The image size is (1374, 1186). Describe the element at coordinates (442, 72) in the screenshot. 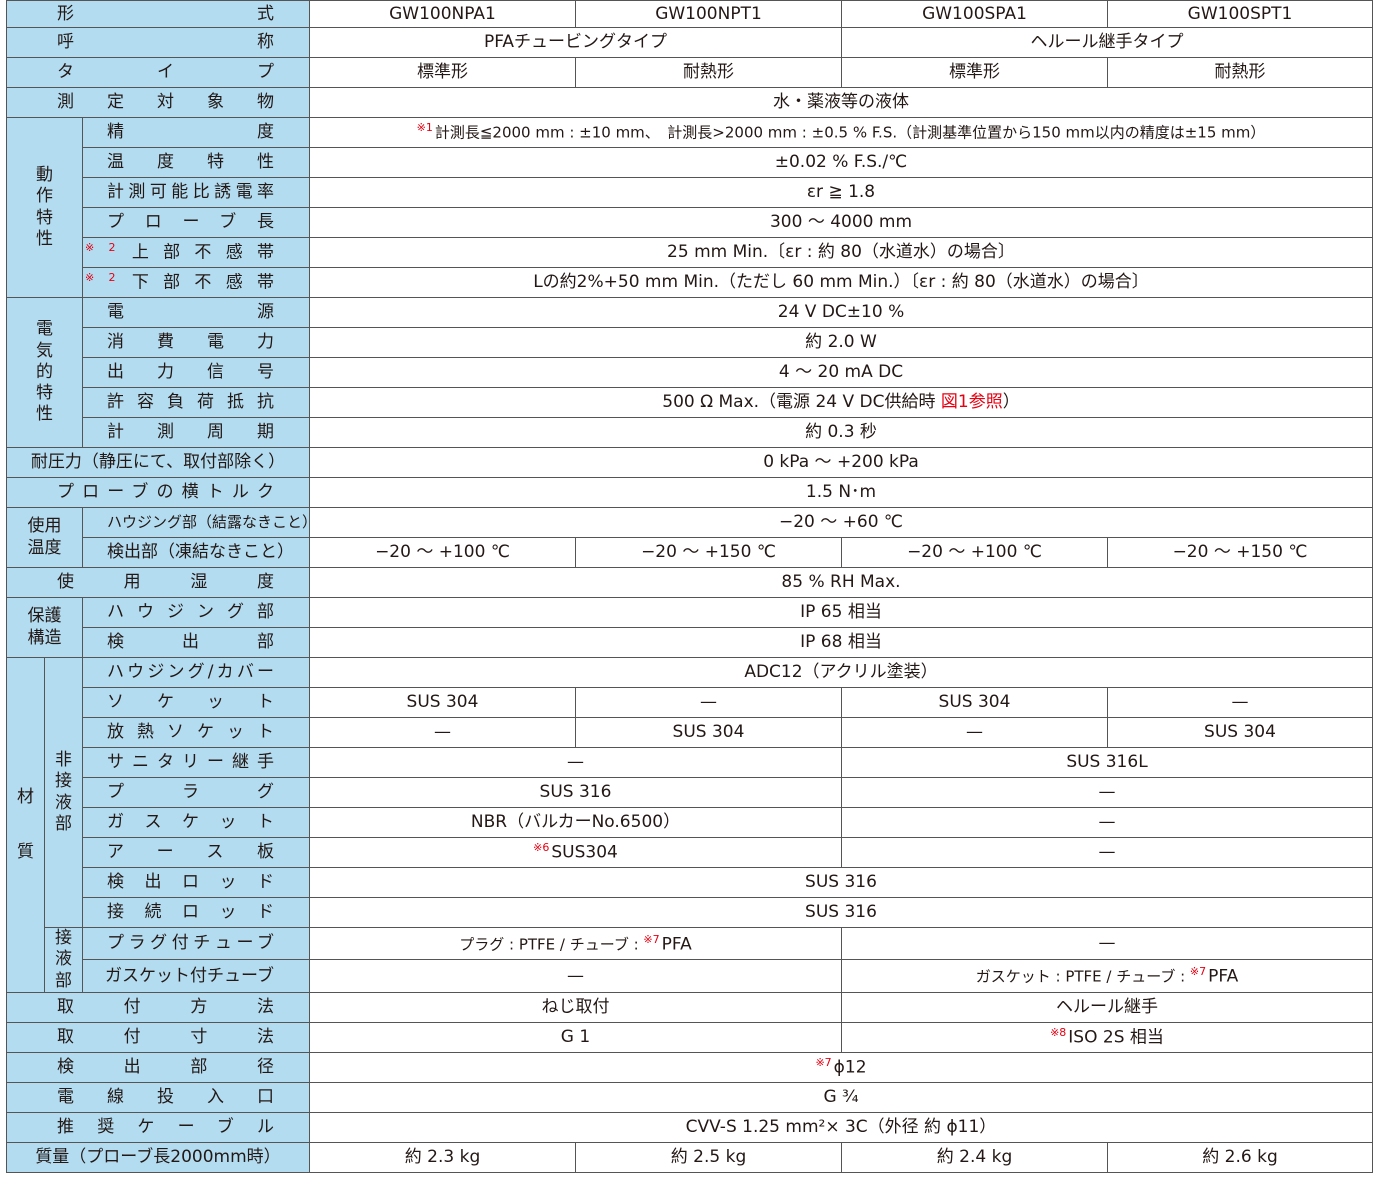

I see `type-1: 標準形` at that location.